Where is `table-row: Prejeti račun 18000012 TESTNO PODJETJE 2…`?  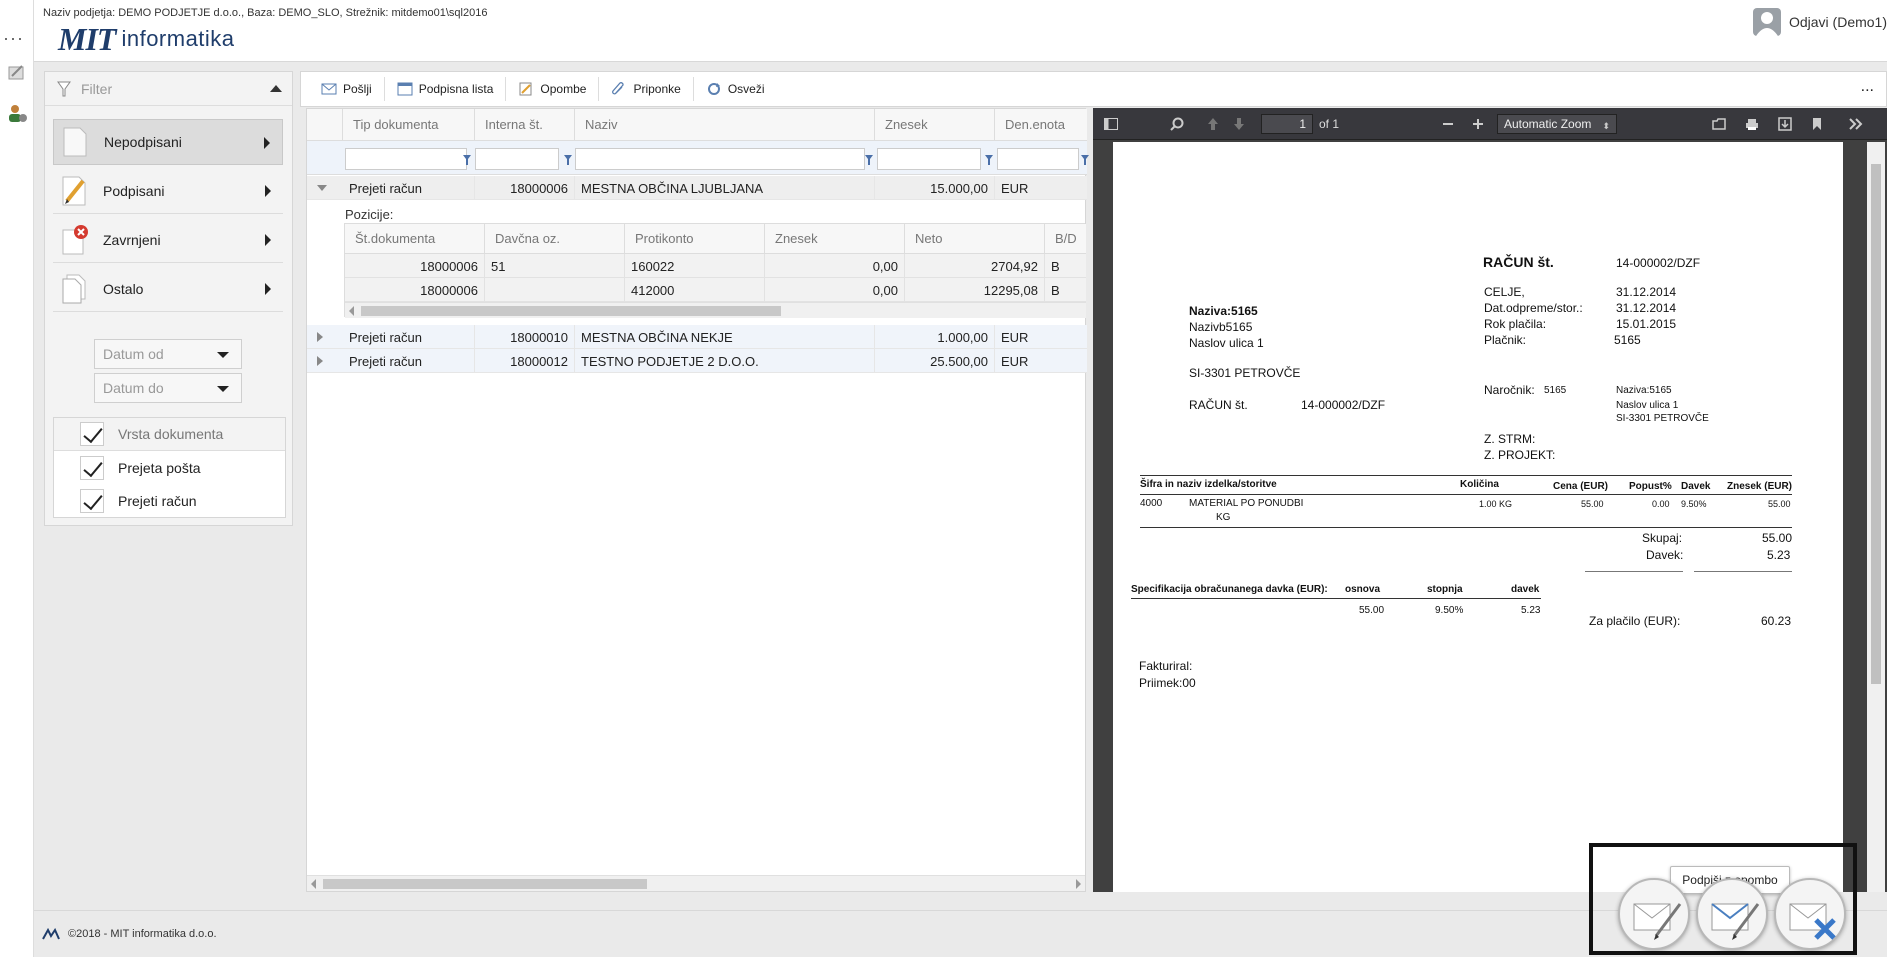 table-row: Prejeti račun 18000012 TESTNO PODJETJE 2… is located at coordinates (697, 361).